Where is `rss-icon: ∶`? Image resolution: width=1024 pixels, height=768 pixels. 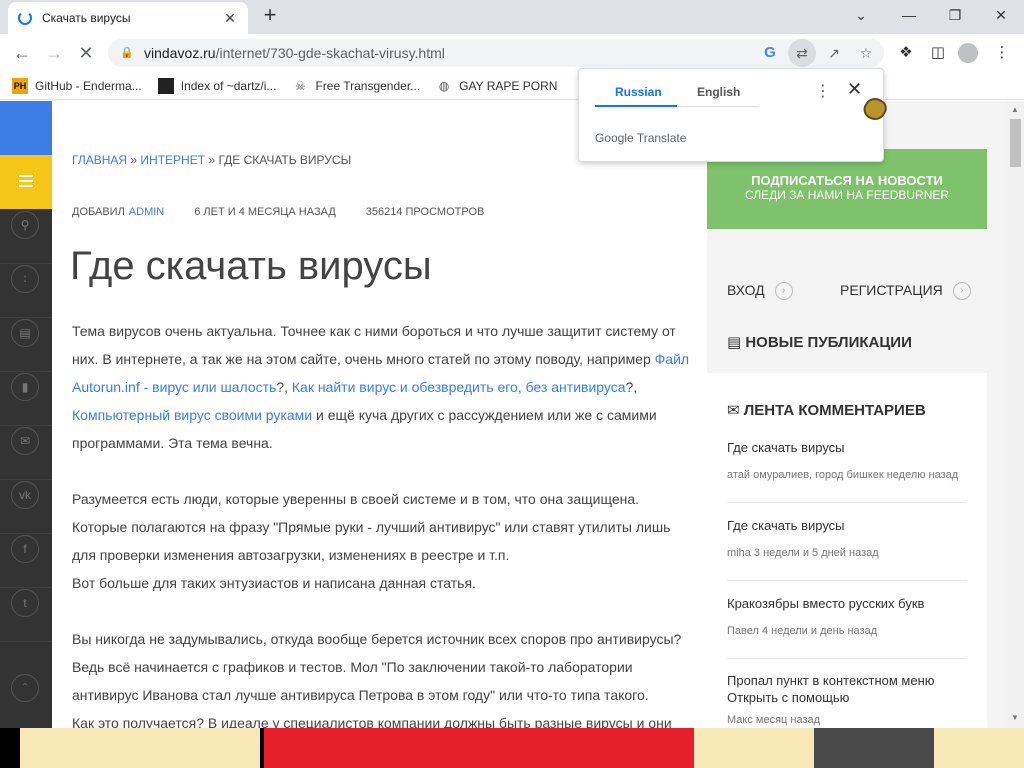
rss-icon: ∶ is located at coordinates (25, 279).